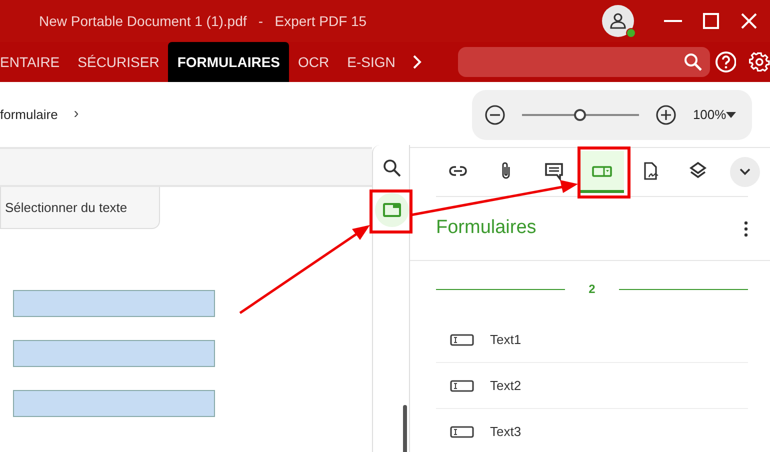  What do you see at coordinates (34, 62) in the screenshot?
I see `ribbon-tab: ENTAIRE` at bounding box center [34, 62].